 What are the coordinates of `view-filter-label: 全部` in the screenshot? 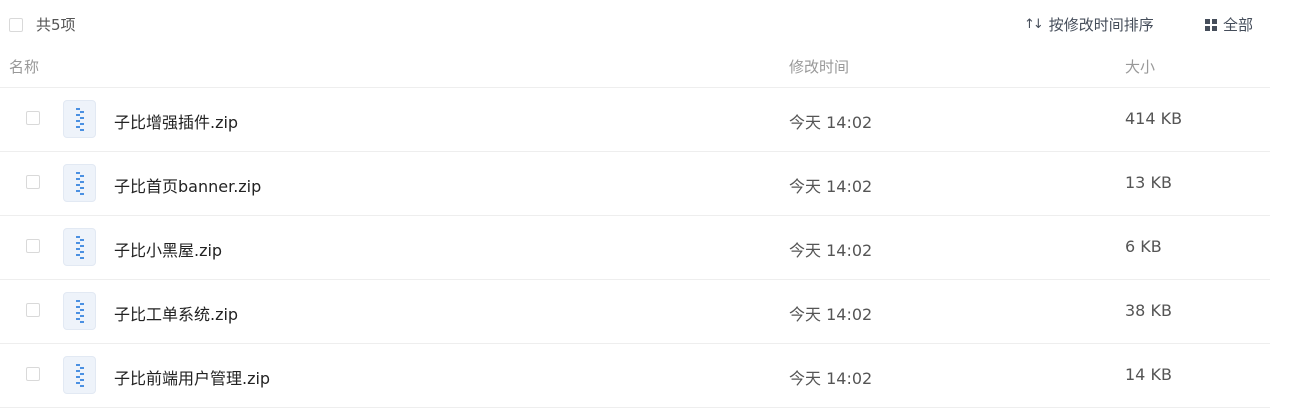 It's located at (1238, 25).